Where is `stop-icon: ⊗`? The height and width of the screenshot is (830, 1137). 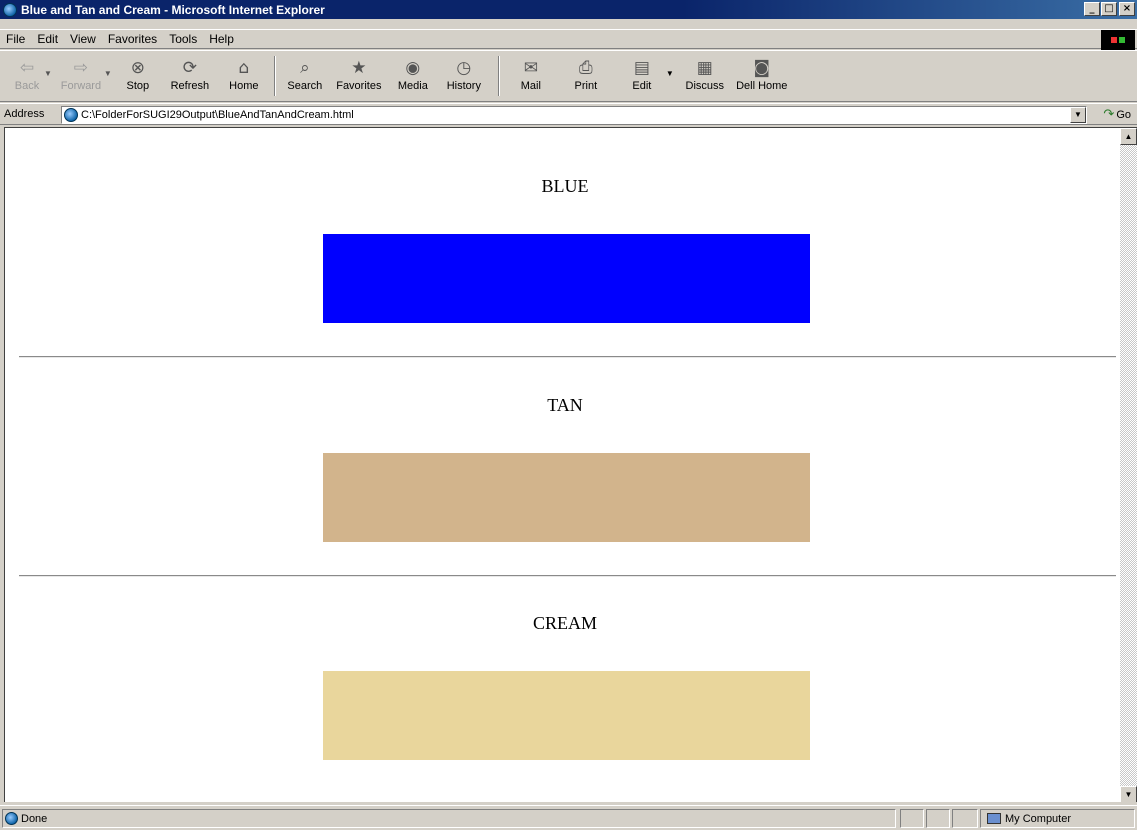 stop-icon: ⊗ is located at coordinates (137, 68).